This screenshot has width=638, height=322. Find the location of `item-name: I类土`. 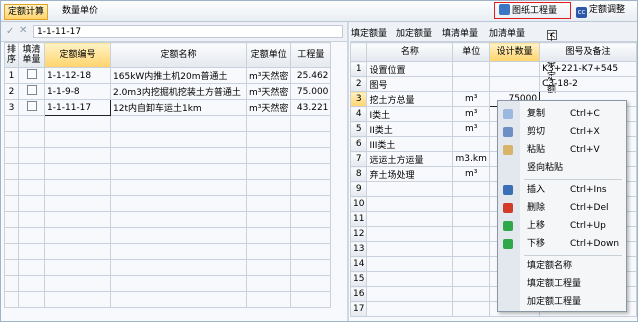

item-name: I类土 is located at coordinates (410, 114).